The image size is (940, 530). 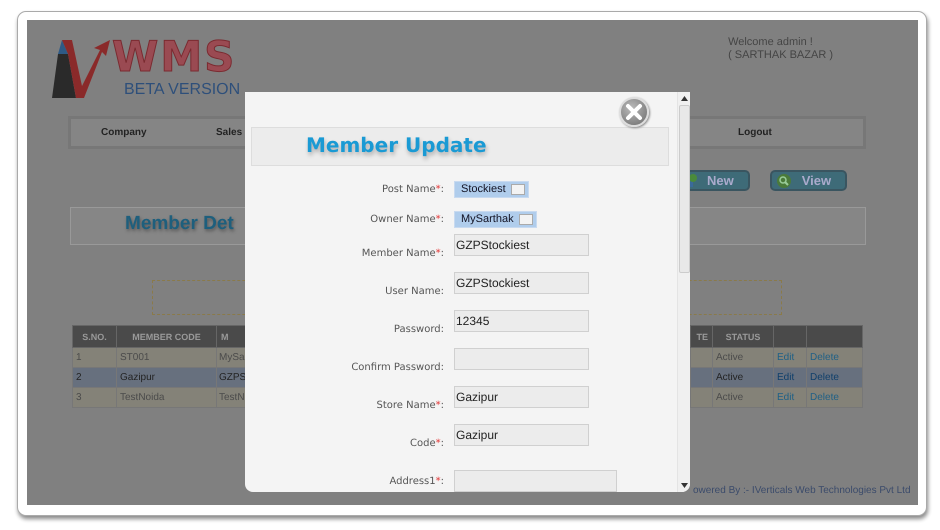 What do you see at coordinates (743, 337) in the screenshot?
I see `column-header: STATUS` at bounding box center [743, 337].